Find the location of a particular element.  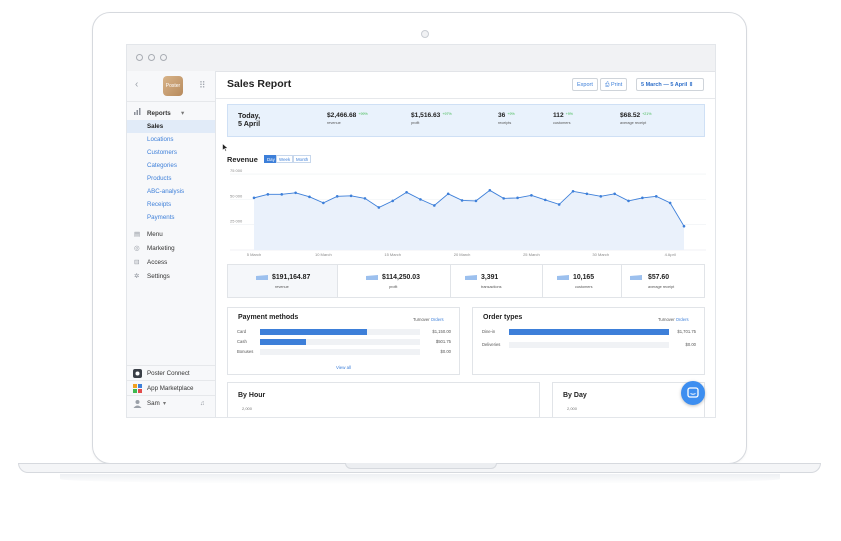

x-tick-label: 10 March is located at coordinates (323, 254).